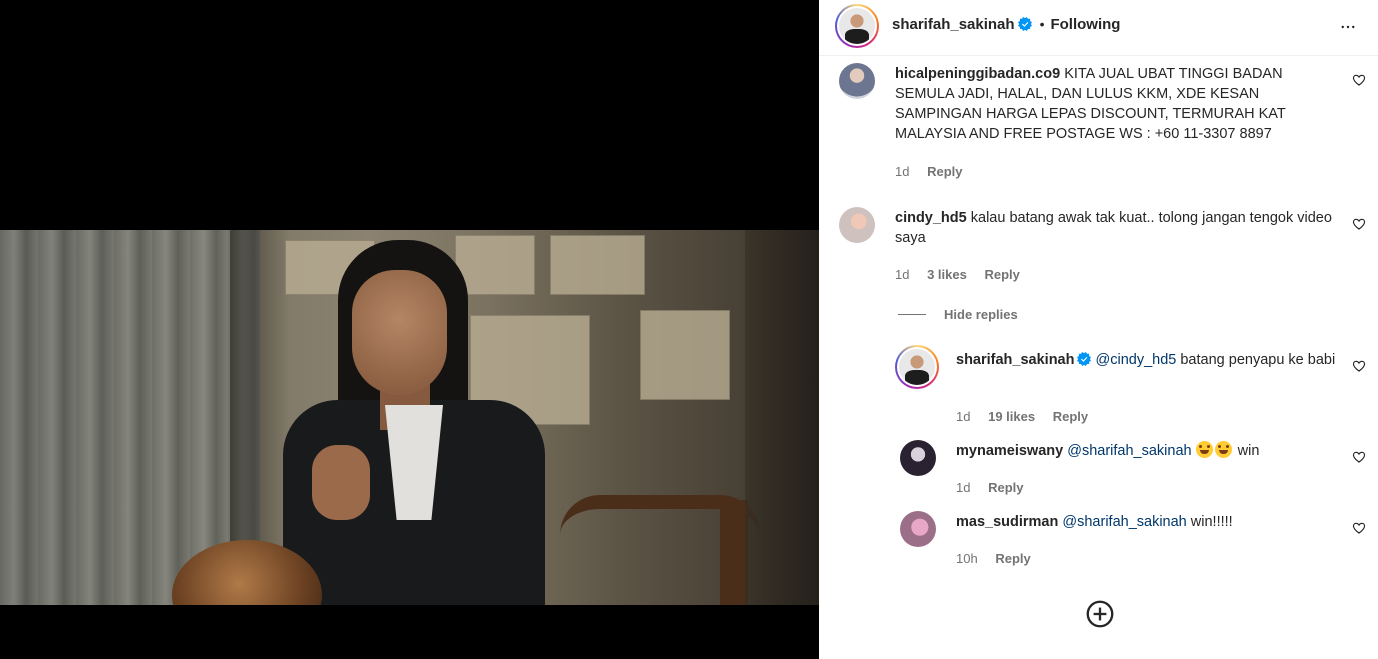 Image resolution: width=1378 pixels, height=659 pixels. Describe the element at coordinates (931, 218) in the screenshot. I see `commenter-username: cindy_hd5` at that location.